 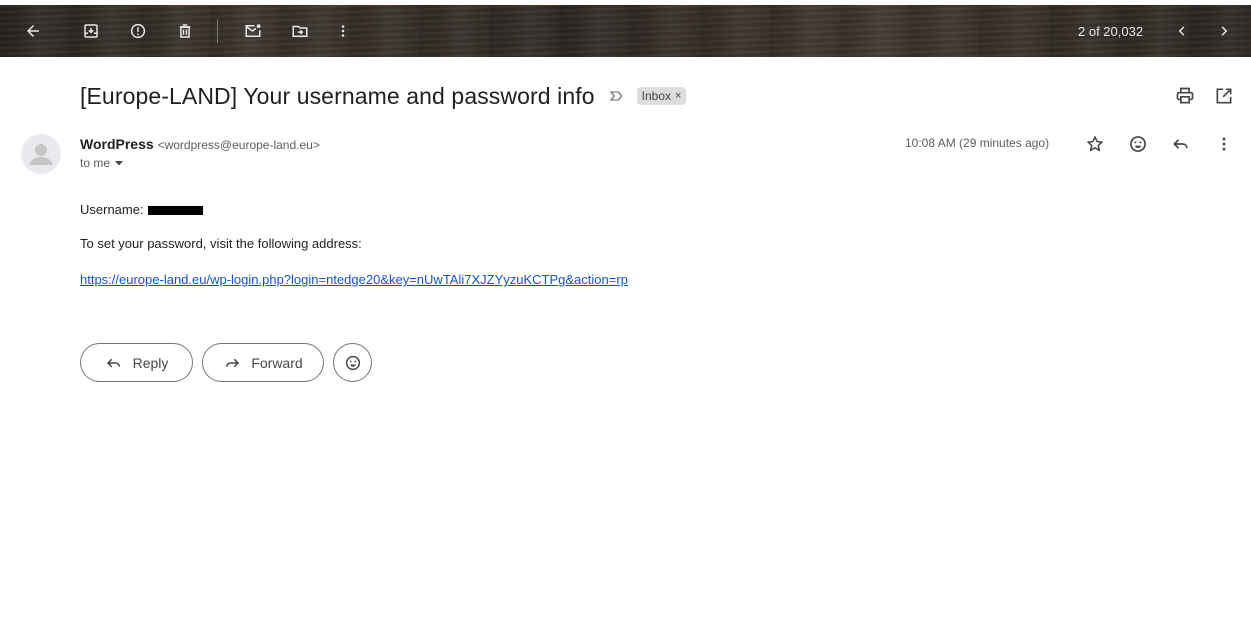 I want to click on reply-arrow-icon, so click(x=113, y=362).